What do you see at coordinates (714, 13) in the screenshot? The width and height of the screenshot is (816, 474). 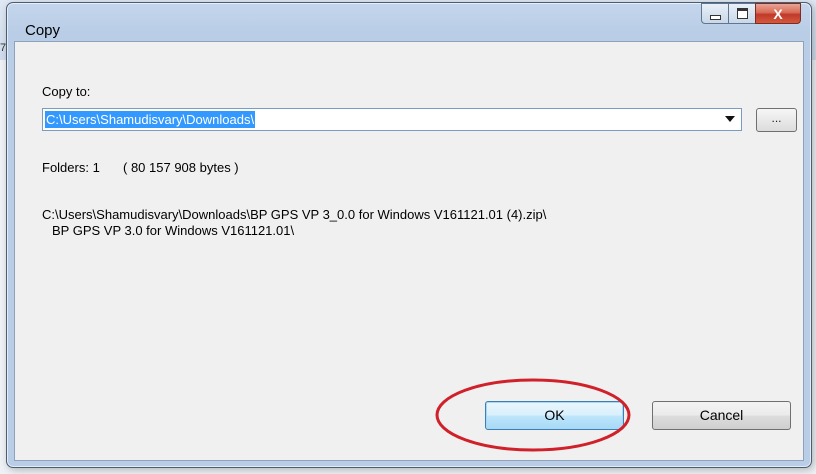 I see `minimize-button` at bounding box center [714, 13].